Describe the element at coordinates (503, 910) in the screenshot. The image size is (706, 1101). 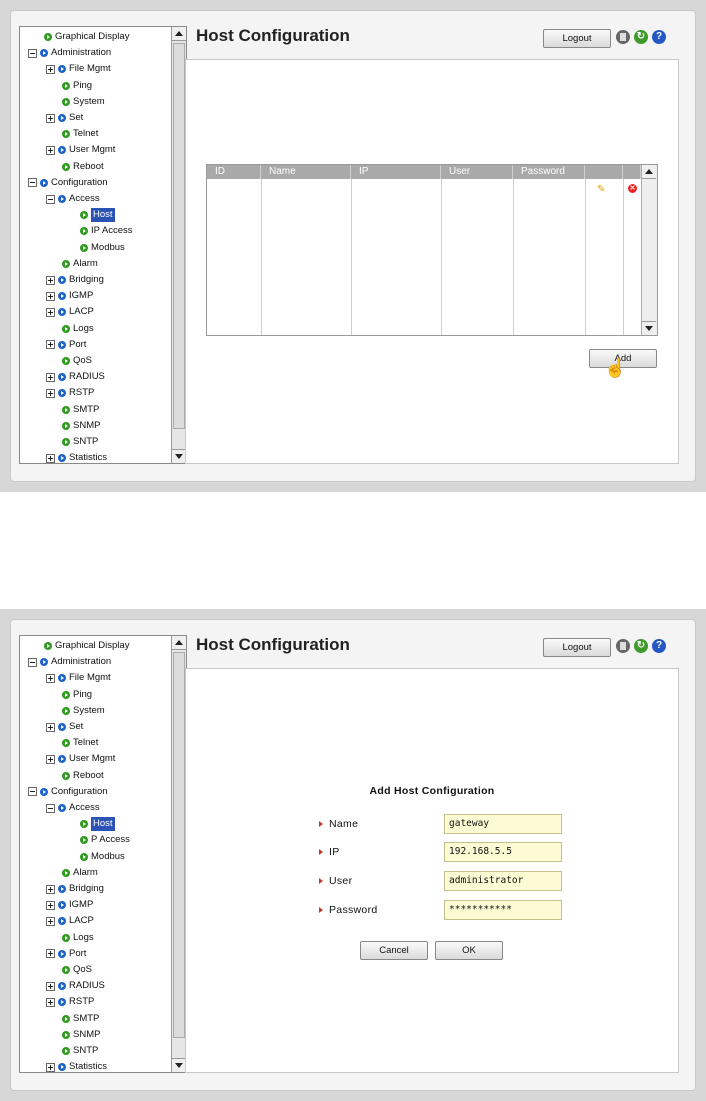
I see `password-field: ***********` at that location.